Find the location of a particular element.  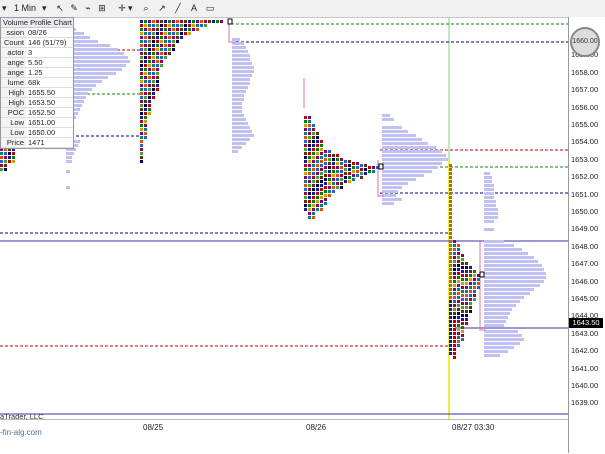

crosshair-icon: ✛ is located at coordinates (122, 9).